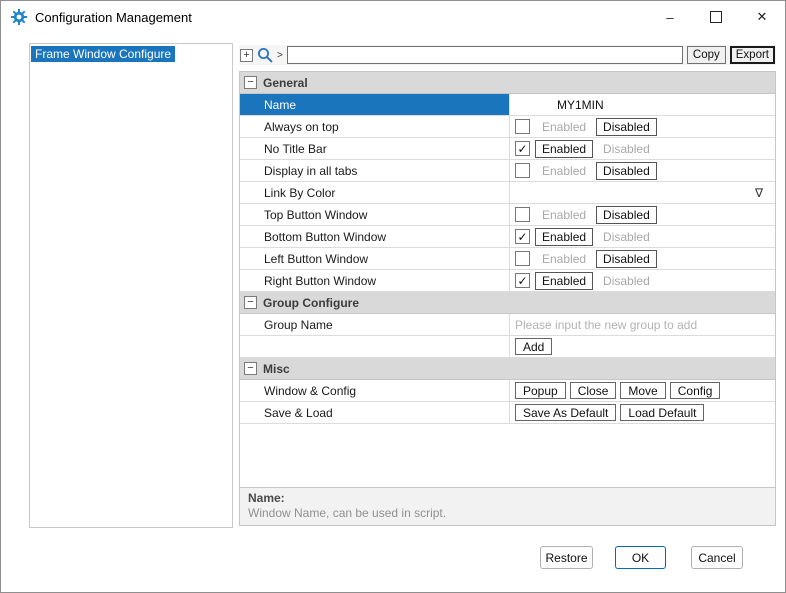 This screenshot has width=786, height=593. Describe the element at coordinates (662, 412) in the screenshot. I see `load-default-button: Load Default` at that location.